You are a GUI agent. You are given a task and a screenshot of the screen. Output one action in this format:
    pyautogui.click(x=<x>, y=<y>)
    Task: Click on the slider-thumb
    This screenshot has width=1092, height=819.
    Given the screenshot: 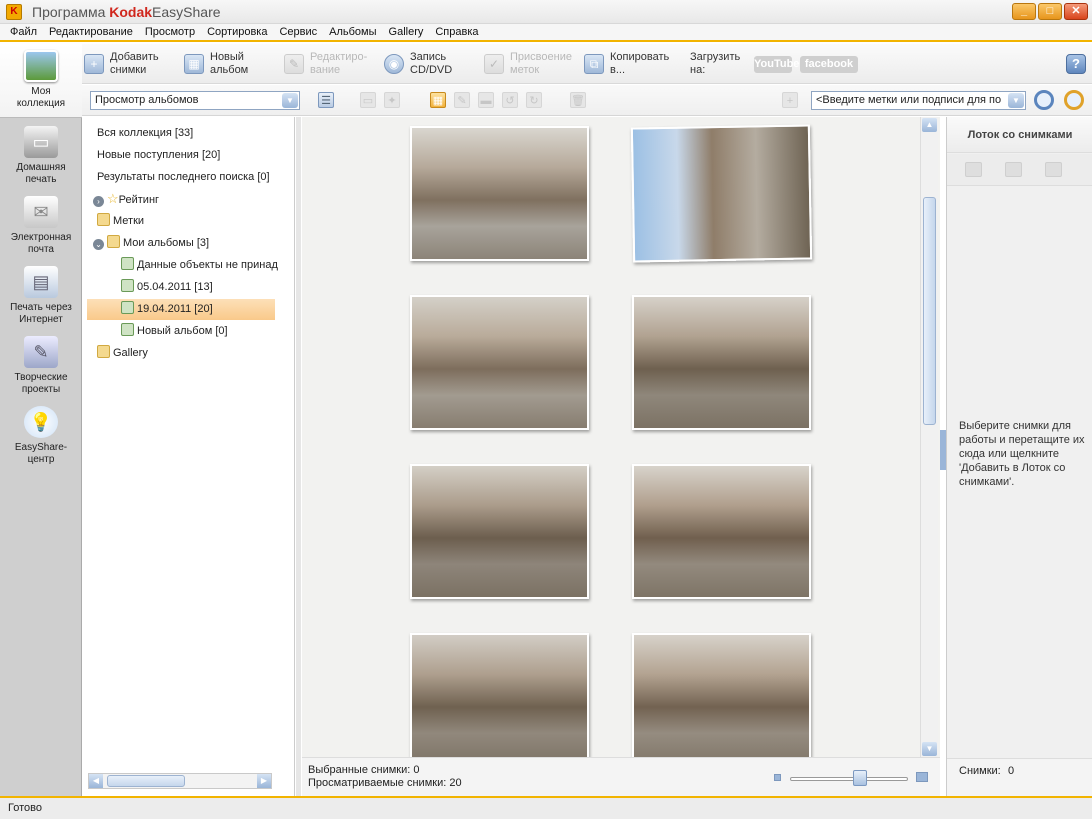 What is the action you would take?
    pyautogui.click(x=860, y=778)
    